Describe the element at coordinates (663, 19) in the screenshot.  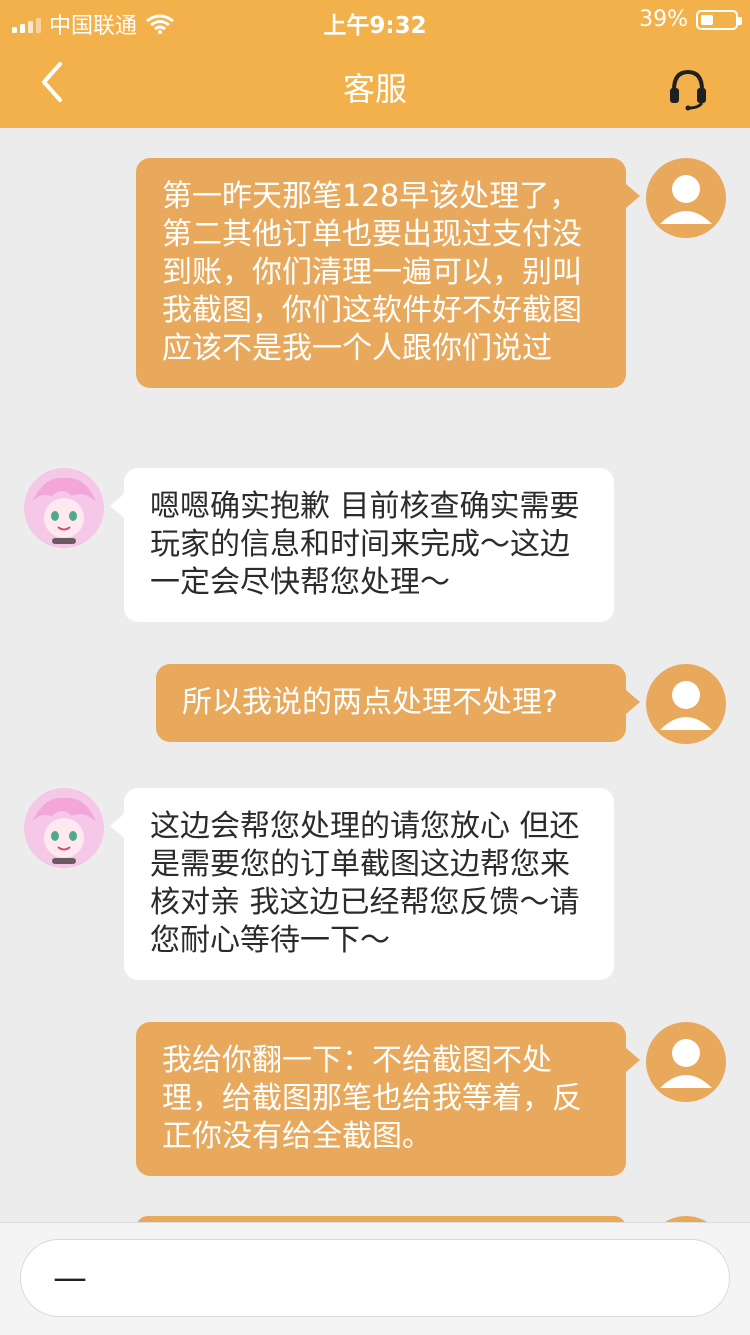
I see `battery-percent: 39%` at that location.